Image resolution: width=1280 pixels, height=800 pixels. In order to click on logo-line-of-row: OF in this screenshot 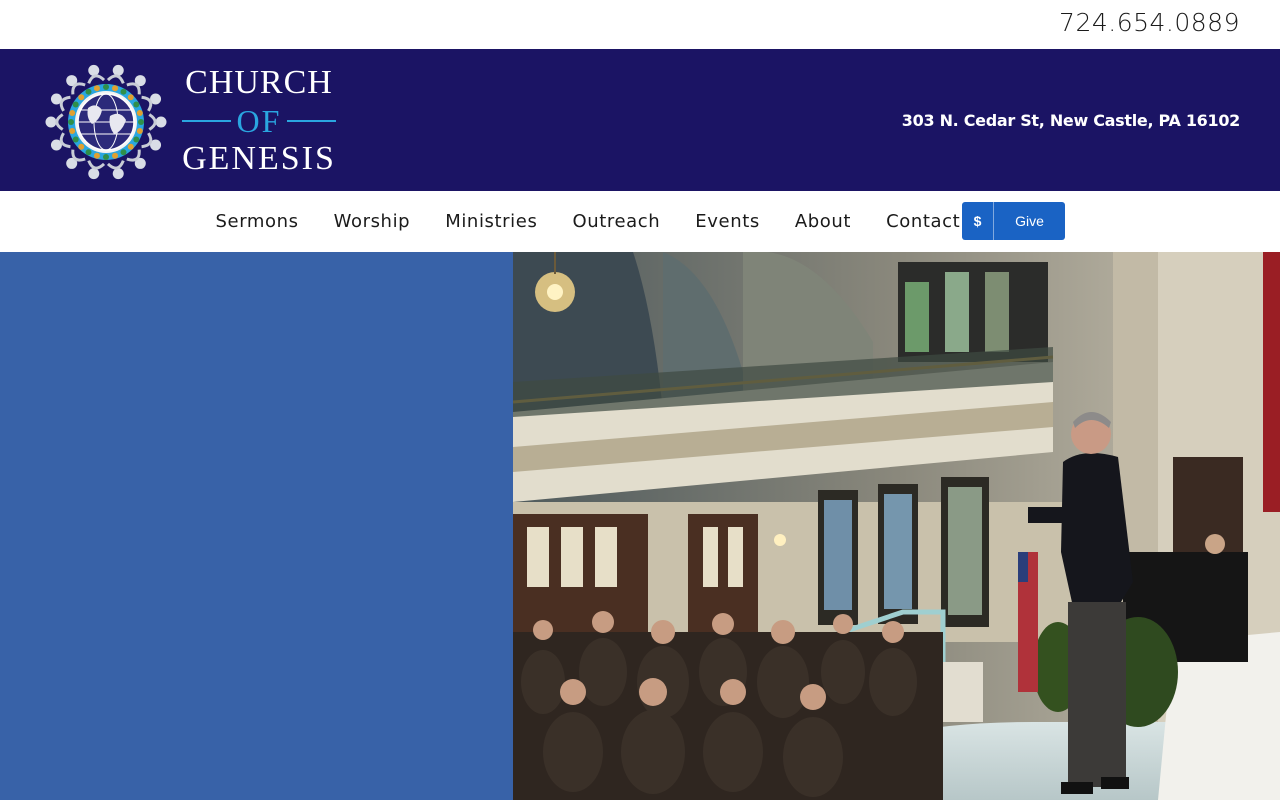, I will do `click(259, 121)`.